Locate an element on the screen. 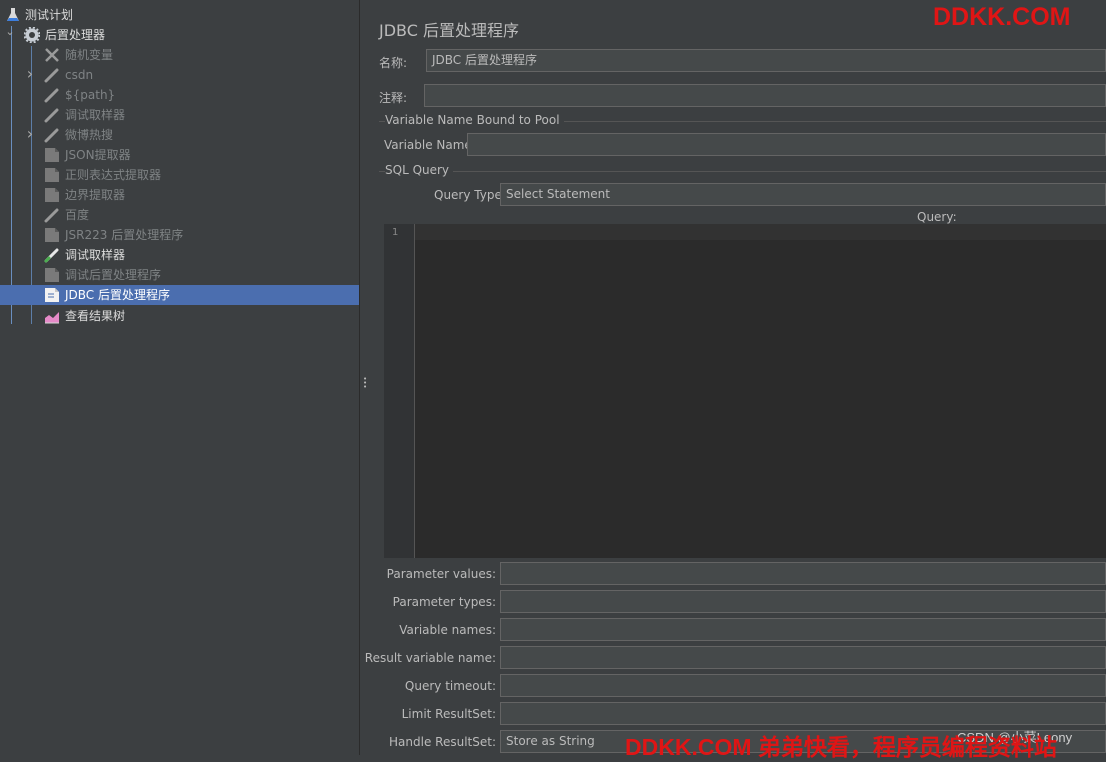  variable-names-label: Variable names: is located at coordinates (447, 630).